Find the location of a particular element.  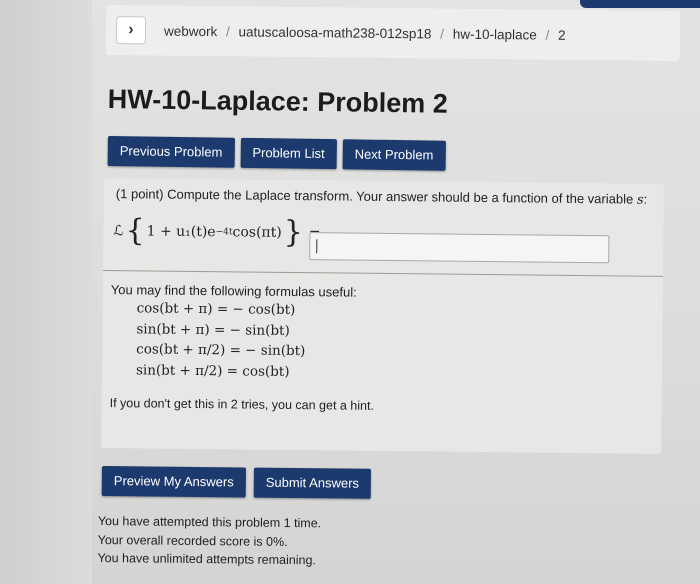

breadcrumb-item-problem: 2 is located at coordinates (562, 35).